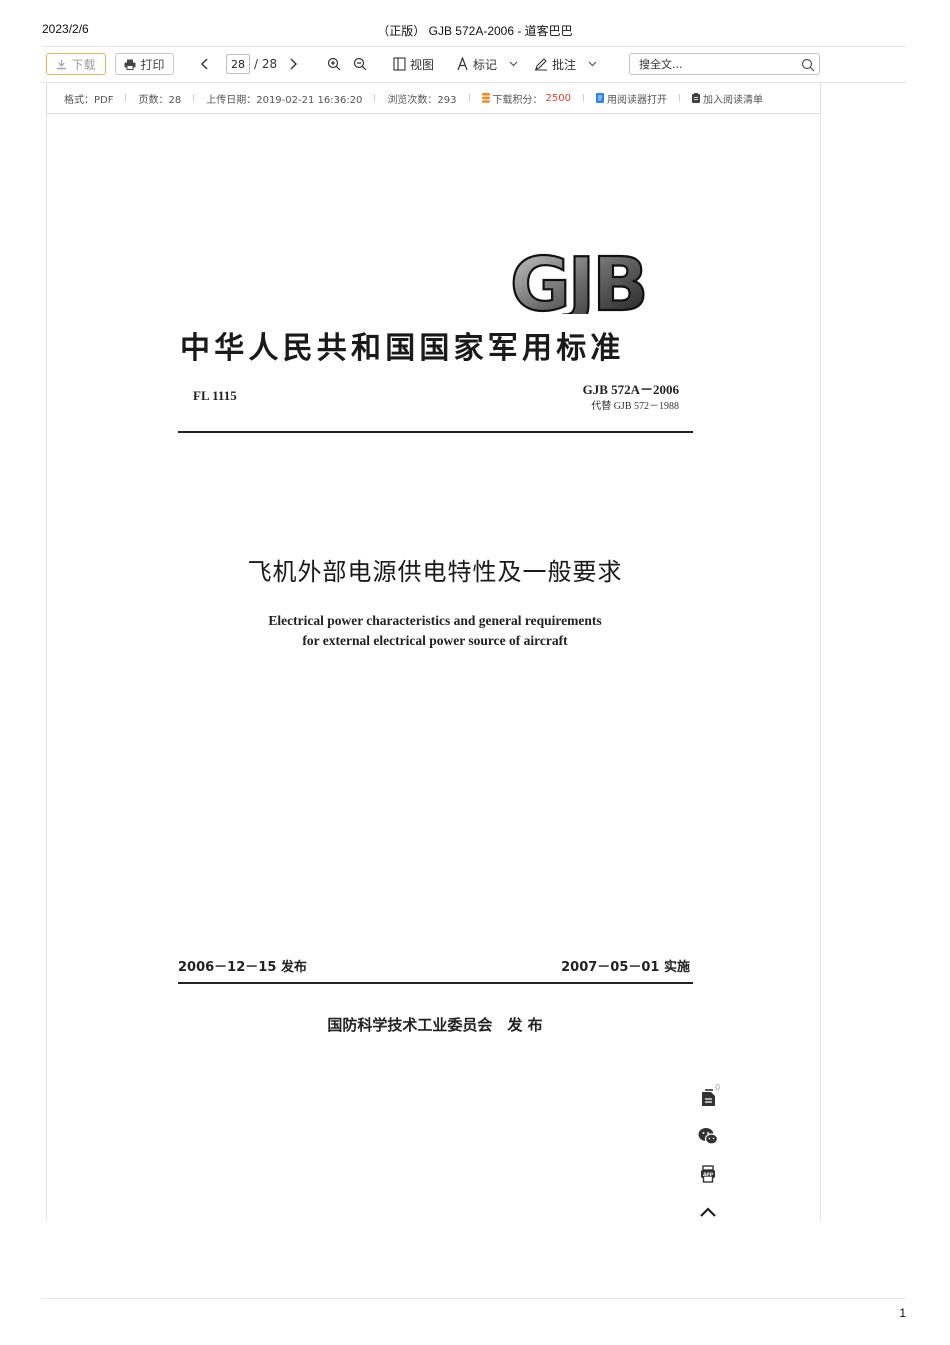 The height and width of the screenshot is (1345, 950). Describe the element at coordinates (718, 1087) in the screenshot. I see `note-count-badge: 0` at that location.